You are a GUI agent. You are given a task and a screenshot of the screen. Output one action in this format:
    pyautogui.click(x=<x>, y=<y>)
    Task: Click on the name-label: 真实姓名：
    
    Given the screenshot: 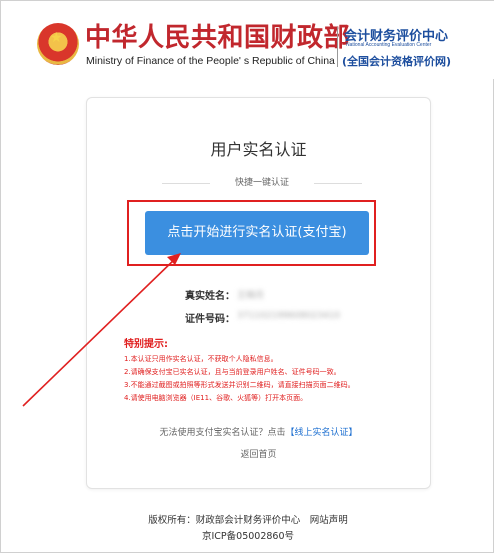 What is the action you would take?
    pyautogui.click(x=210, y=296)
    